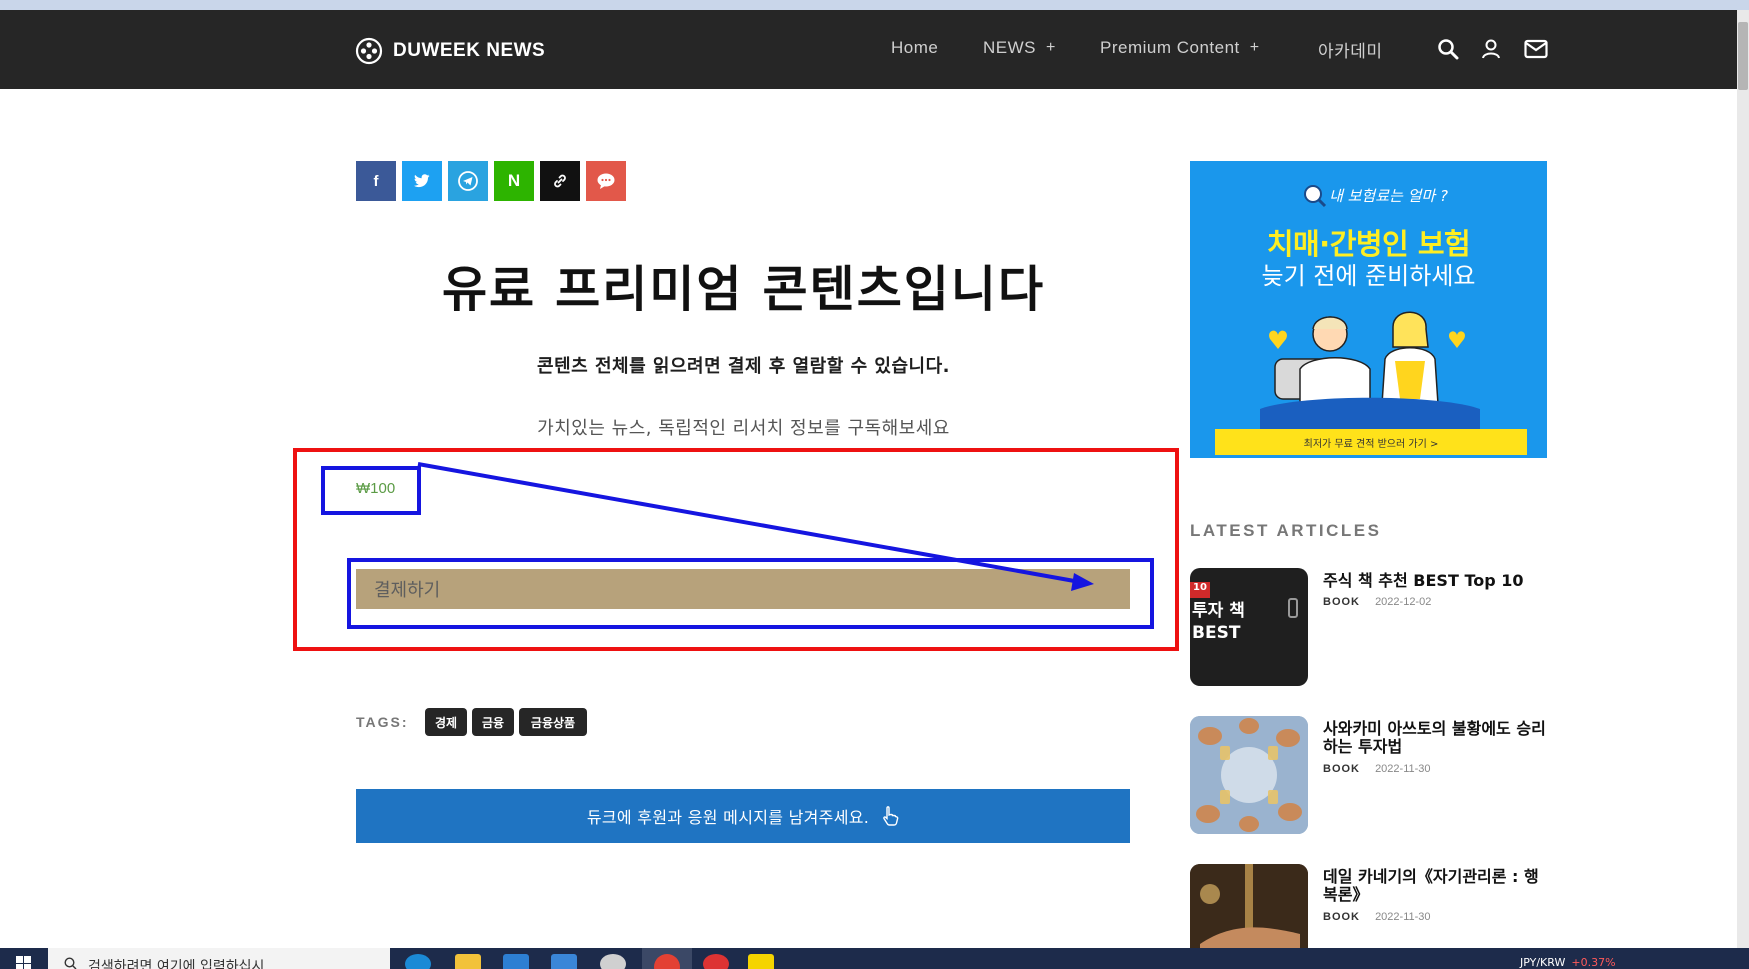 The width and height of the screenshot is (1749, 969). I want to click on nav-home: Home, so click(914, 48).